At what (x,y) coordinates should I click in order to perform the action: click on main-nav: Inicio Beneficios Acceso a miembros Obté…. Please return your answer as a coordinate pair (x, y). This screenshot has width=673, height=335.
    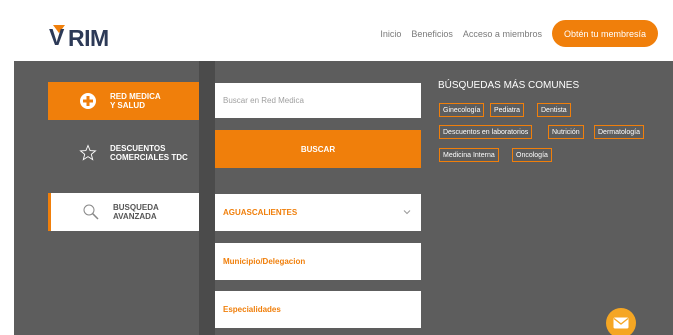
    Looking at the image, I should click on (514, 33).